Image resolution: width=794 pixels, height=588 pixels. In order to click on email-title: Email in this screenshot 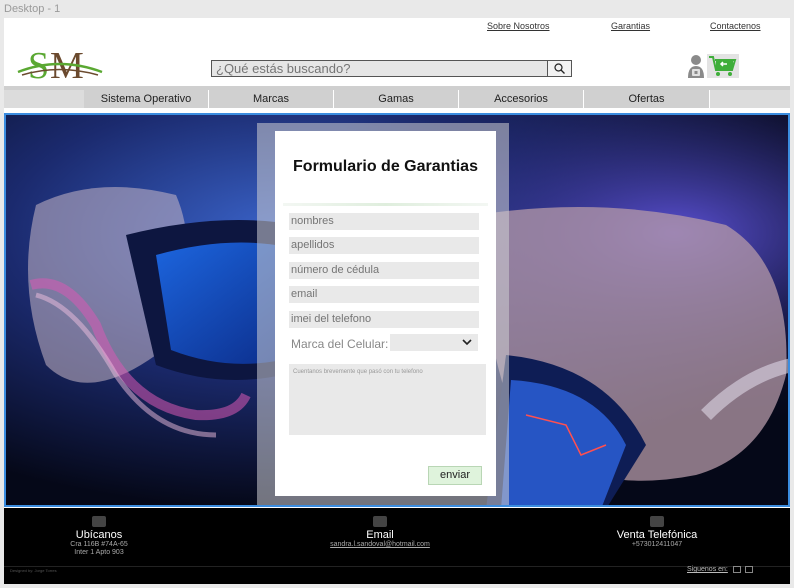, I will do `click(380, 535)`.